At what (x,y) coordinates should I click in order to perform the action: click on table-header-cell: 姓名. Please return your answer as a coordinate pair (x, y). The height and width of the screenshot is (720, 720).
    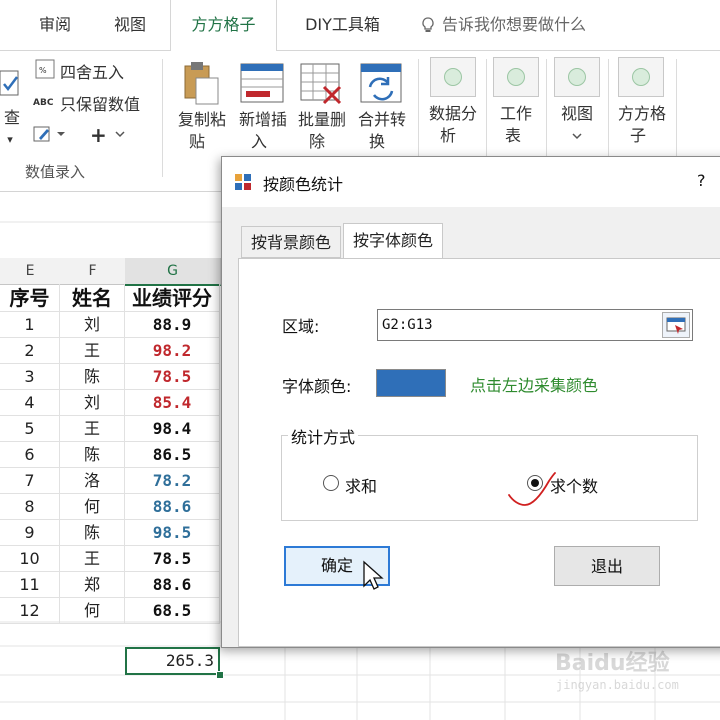
    Looking at the image, I should click on (92, 298).